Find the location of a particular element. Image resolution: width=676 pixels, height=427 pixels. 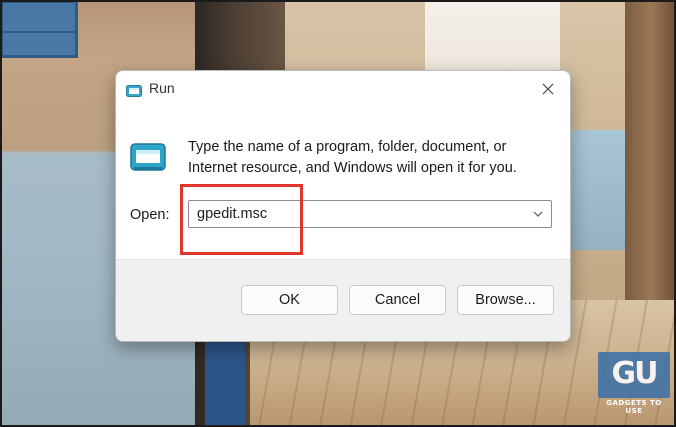

watermark-caption: GADGETS TO USE is located at coordinates (634, 407).